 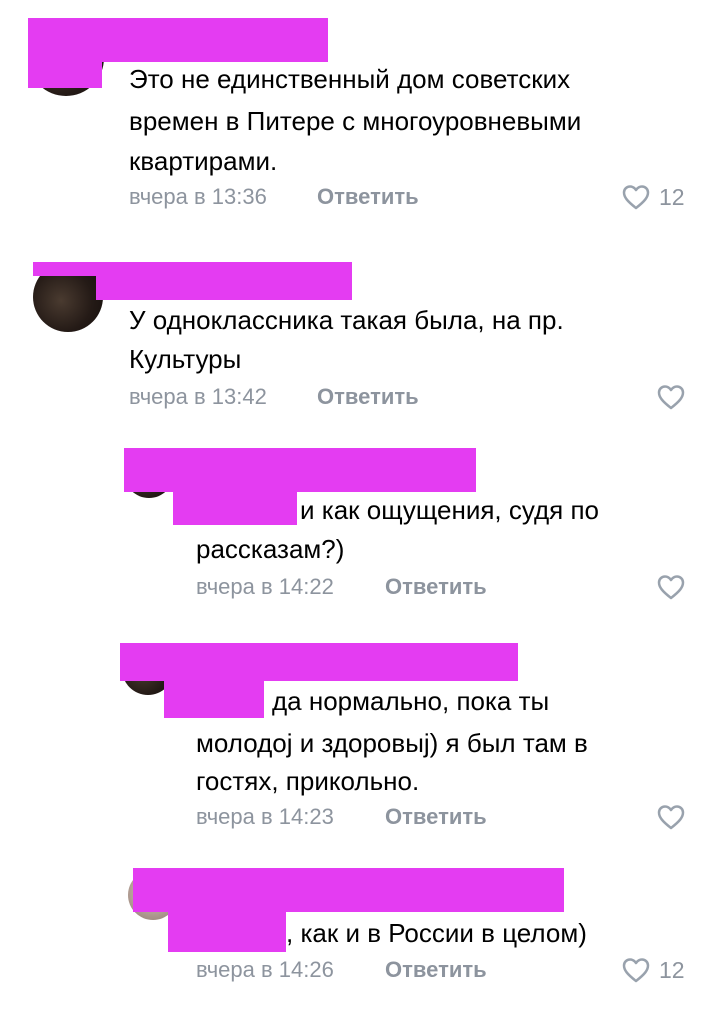 I want to click on comment-text-line: Культуры, so click(x=185, y=359).